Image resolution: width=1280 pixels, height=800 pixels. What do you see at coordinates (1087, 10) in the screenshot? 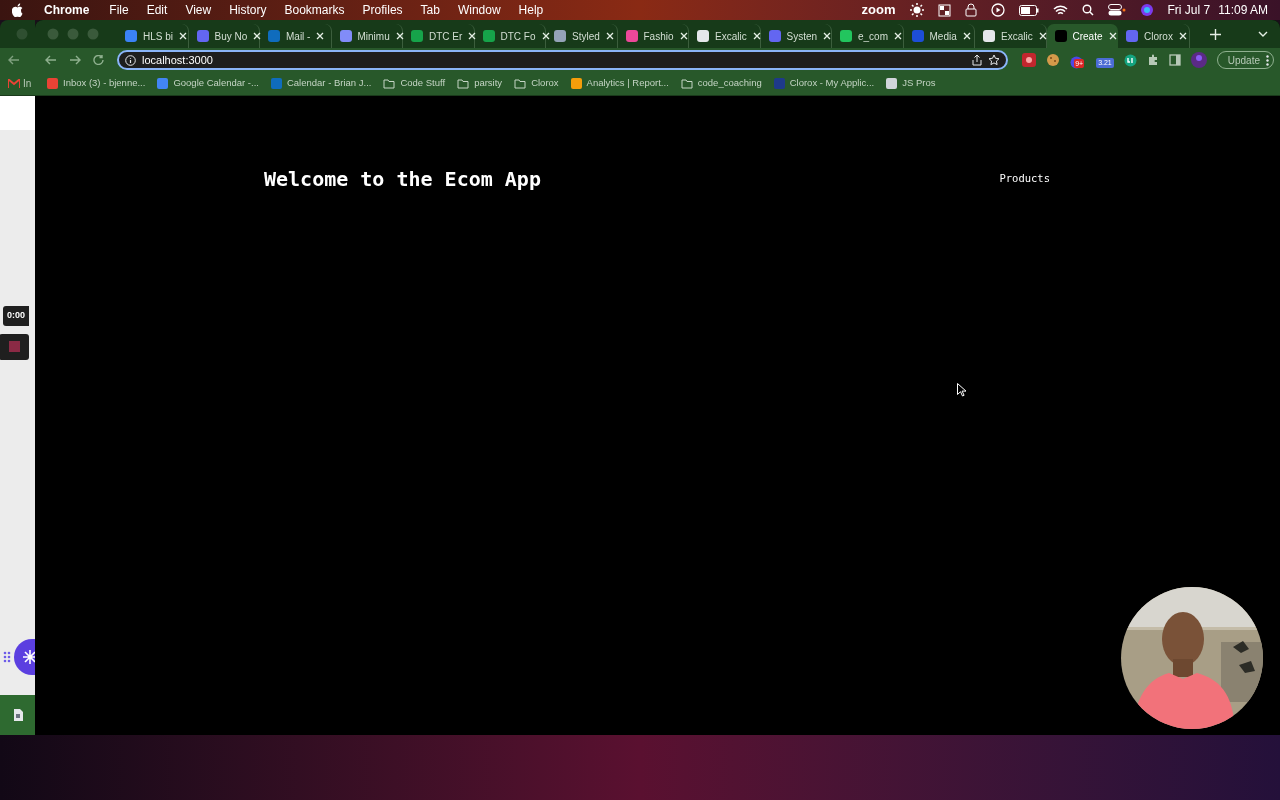
I see `search-icon` at bounding box center [1087, 10].